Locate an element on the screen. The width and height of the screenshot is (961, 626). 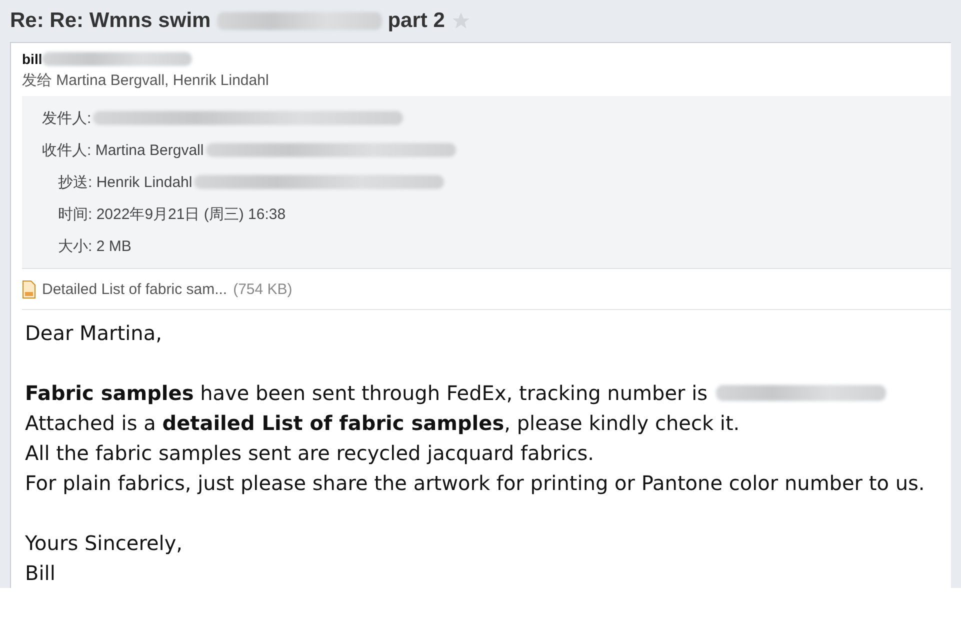
body-text: Yours Sincerely, is located at coordinates (104, 543).